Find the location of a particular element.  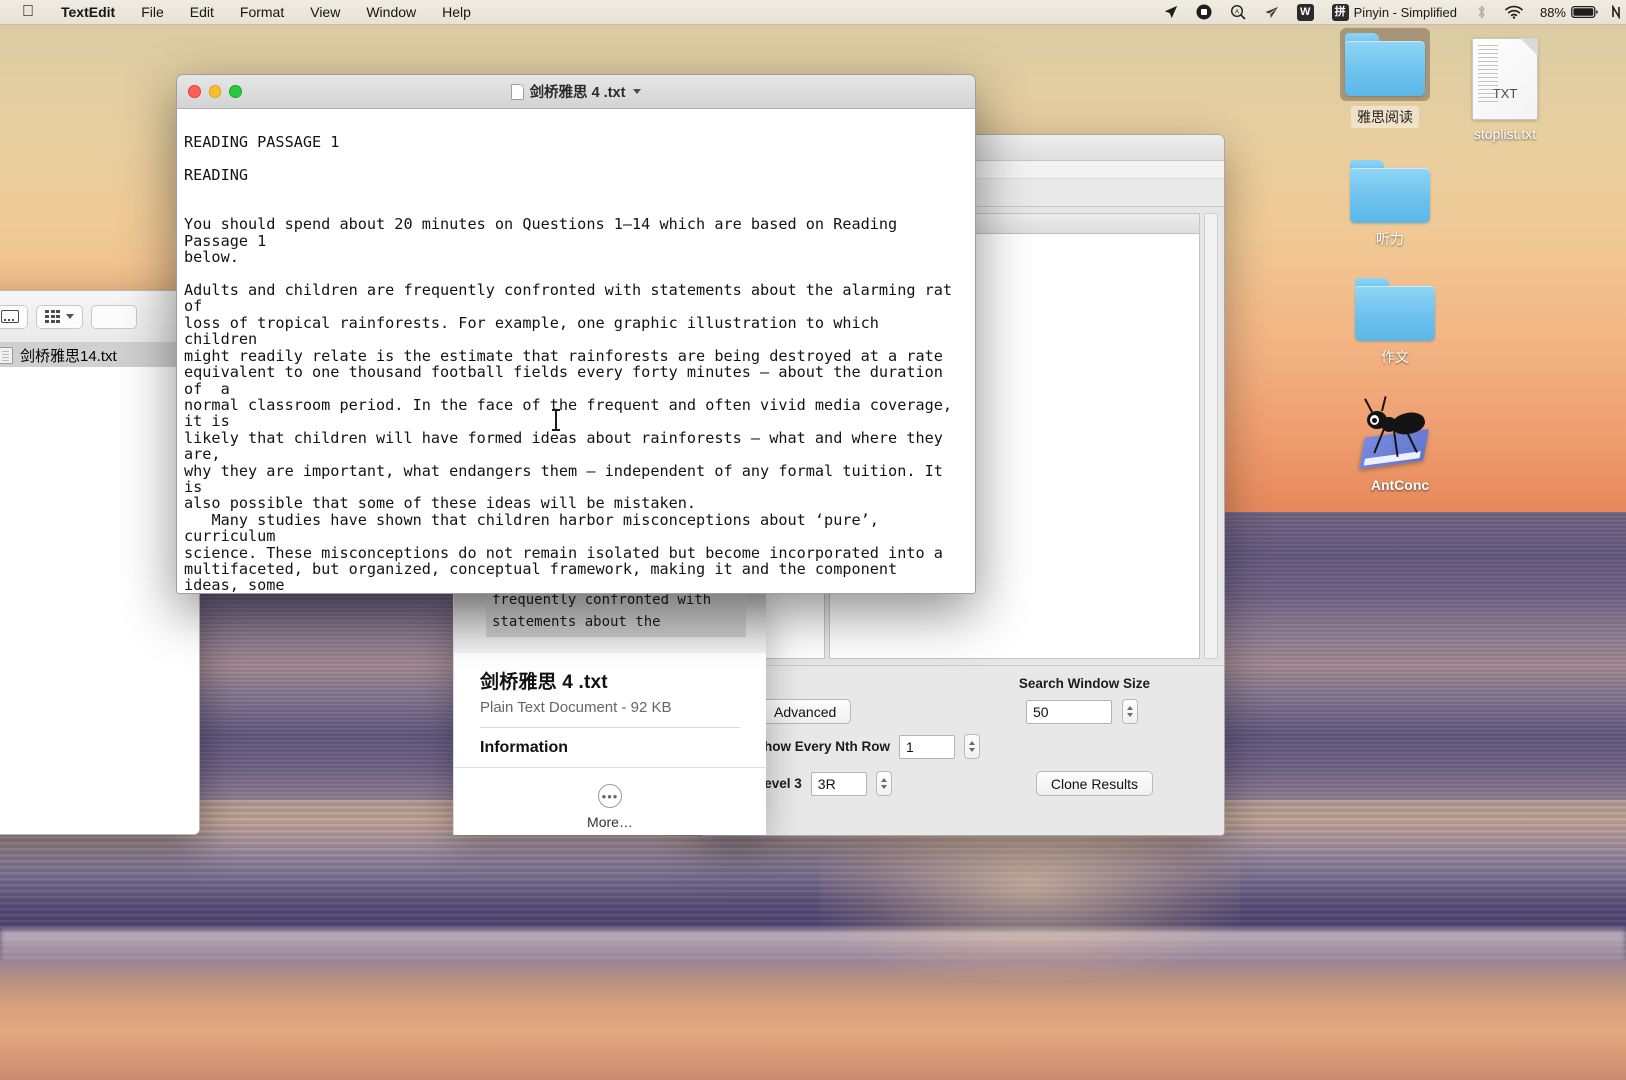

show-every-nth-row-label: Show Every Nth Row is located at coordinates (823, 746).